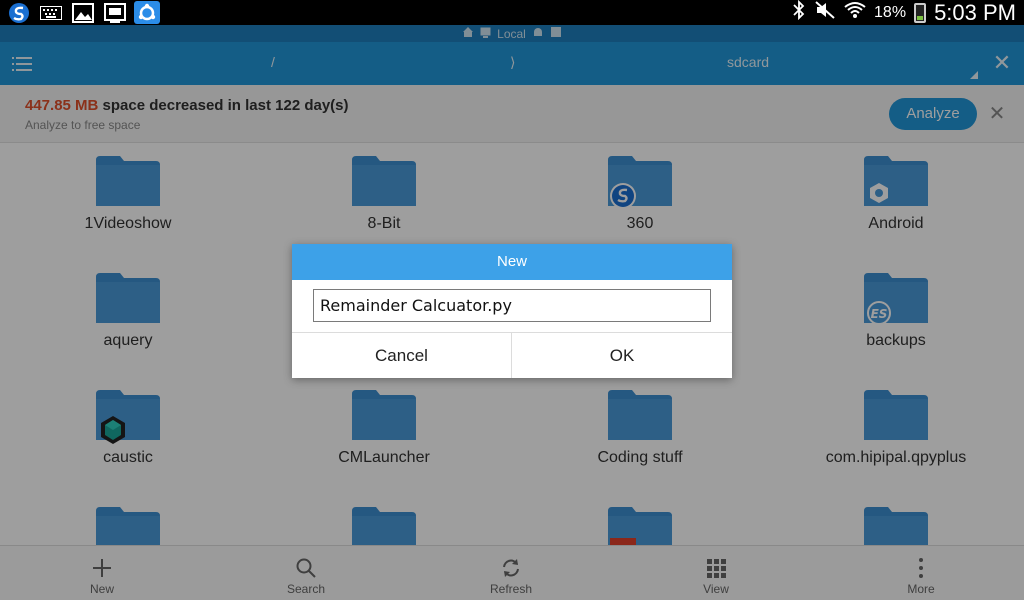 This screenshot has width=1024, height=600. I want to click on battery-percent: 18%, so click(890, 12).